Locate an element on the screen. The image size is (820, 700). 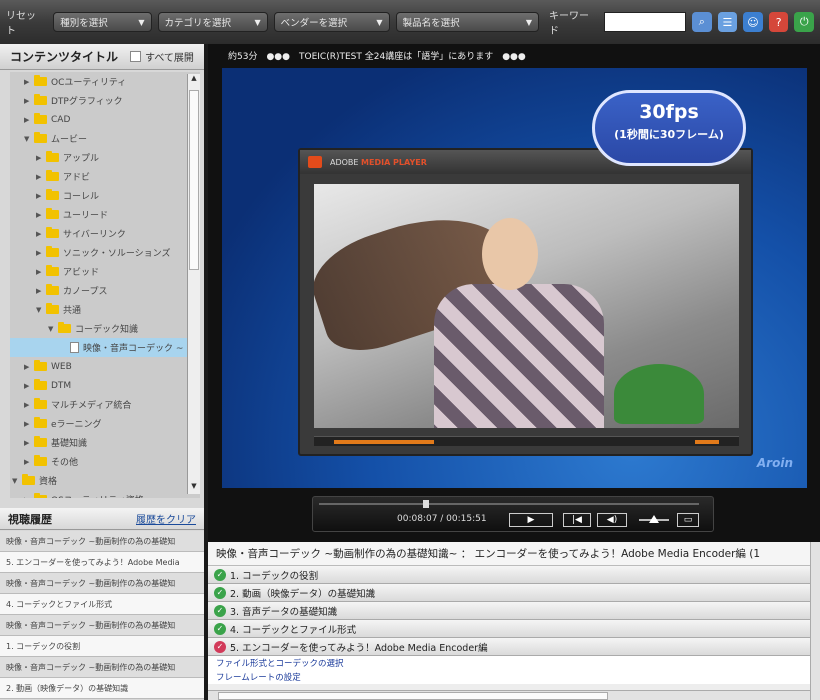
tree-item: ▶ OCユーティリティ is located at coordinates (105, 81).